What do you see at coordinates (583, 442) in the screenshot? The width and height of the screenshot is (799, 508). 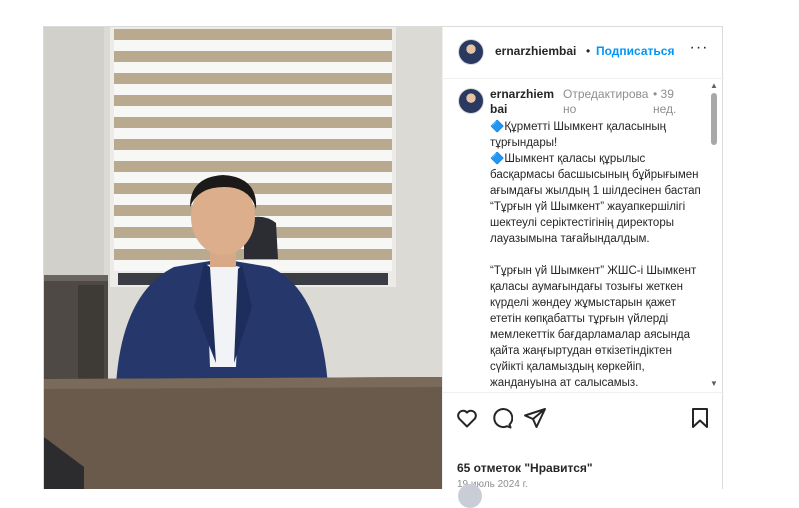 I see `action-bar: 65 отметок "Нравится" 19 июль 2024 г.` at bounding box center [583, 442].